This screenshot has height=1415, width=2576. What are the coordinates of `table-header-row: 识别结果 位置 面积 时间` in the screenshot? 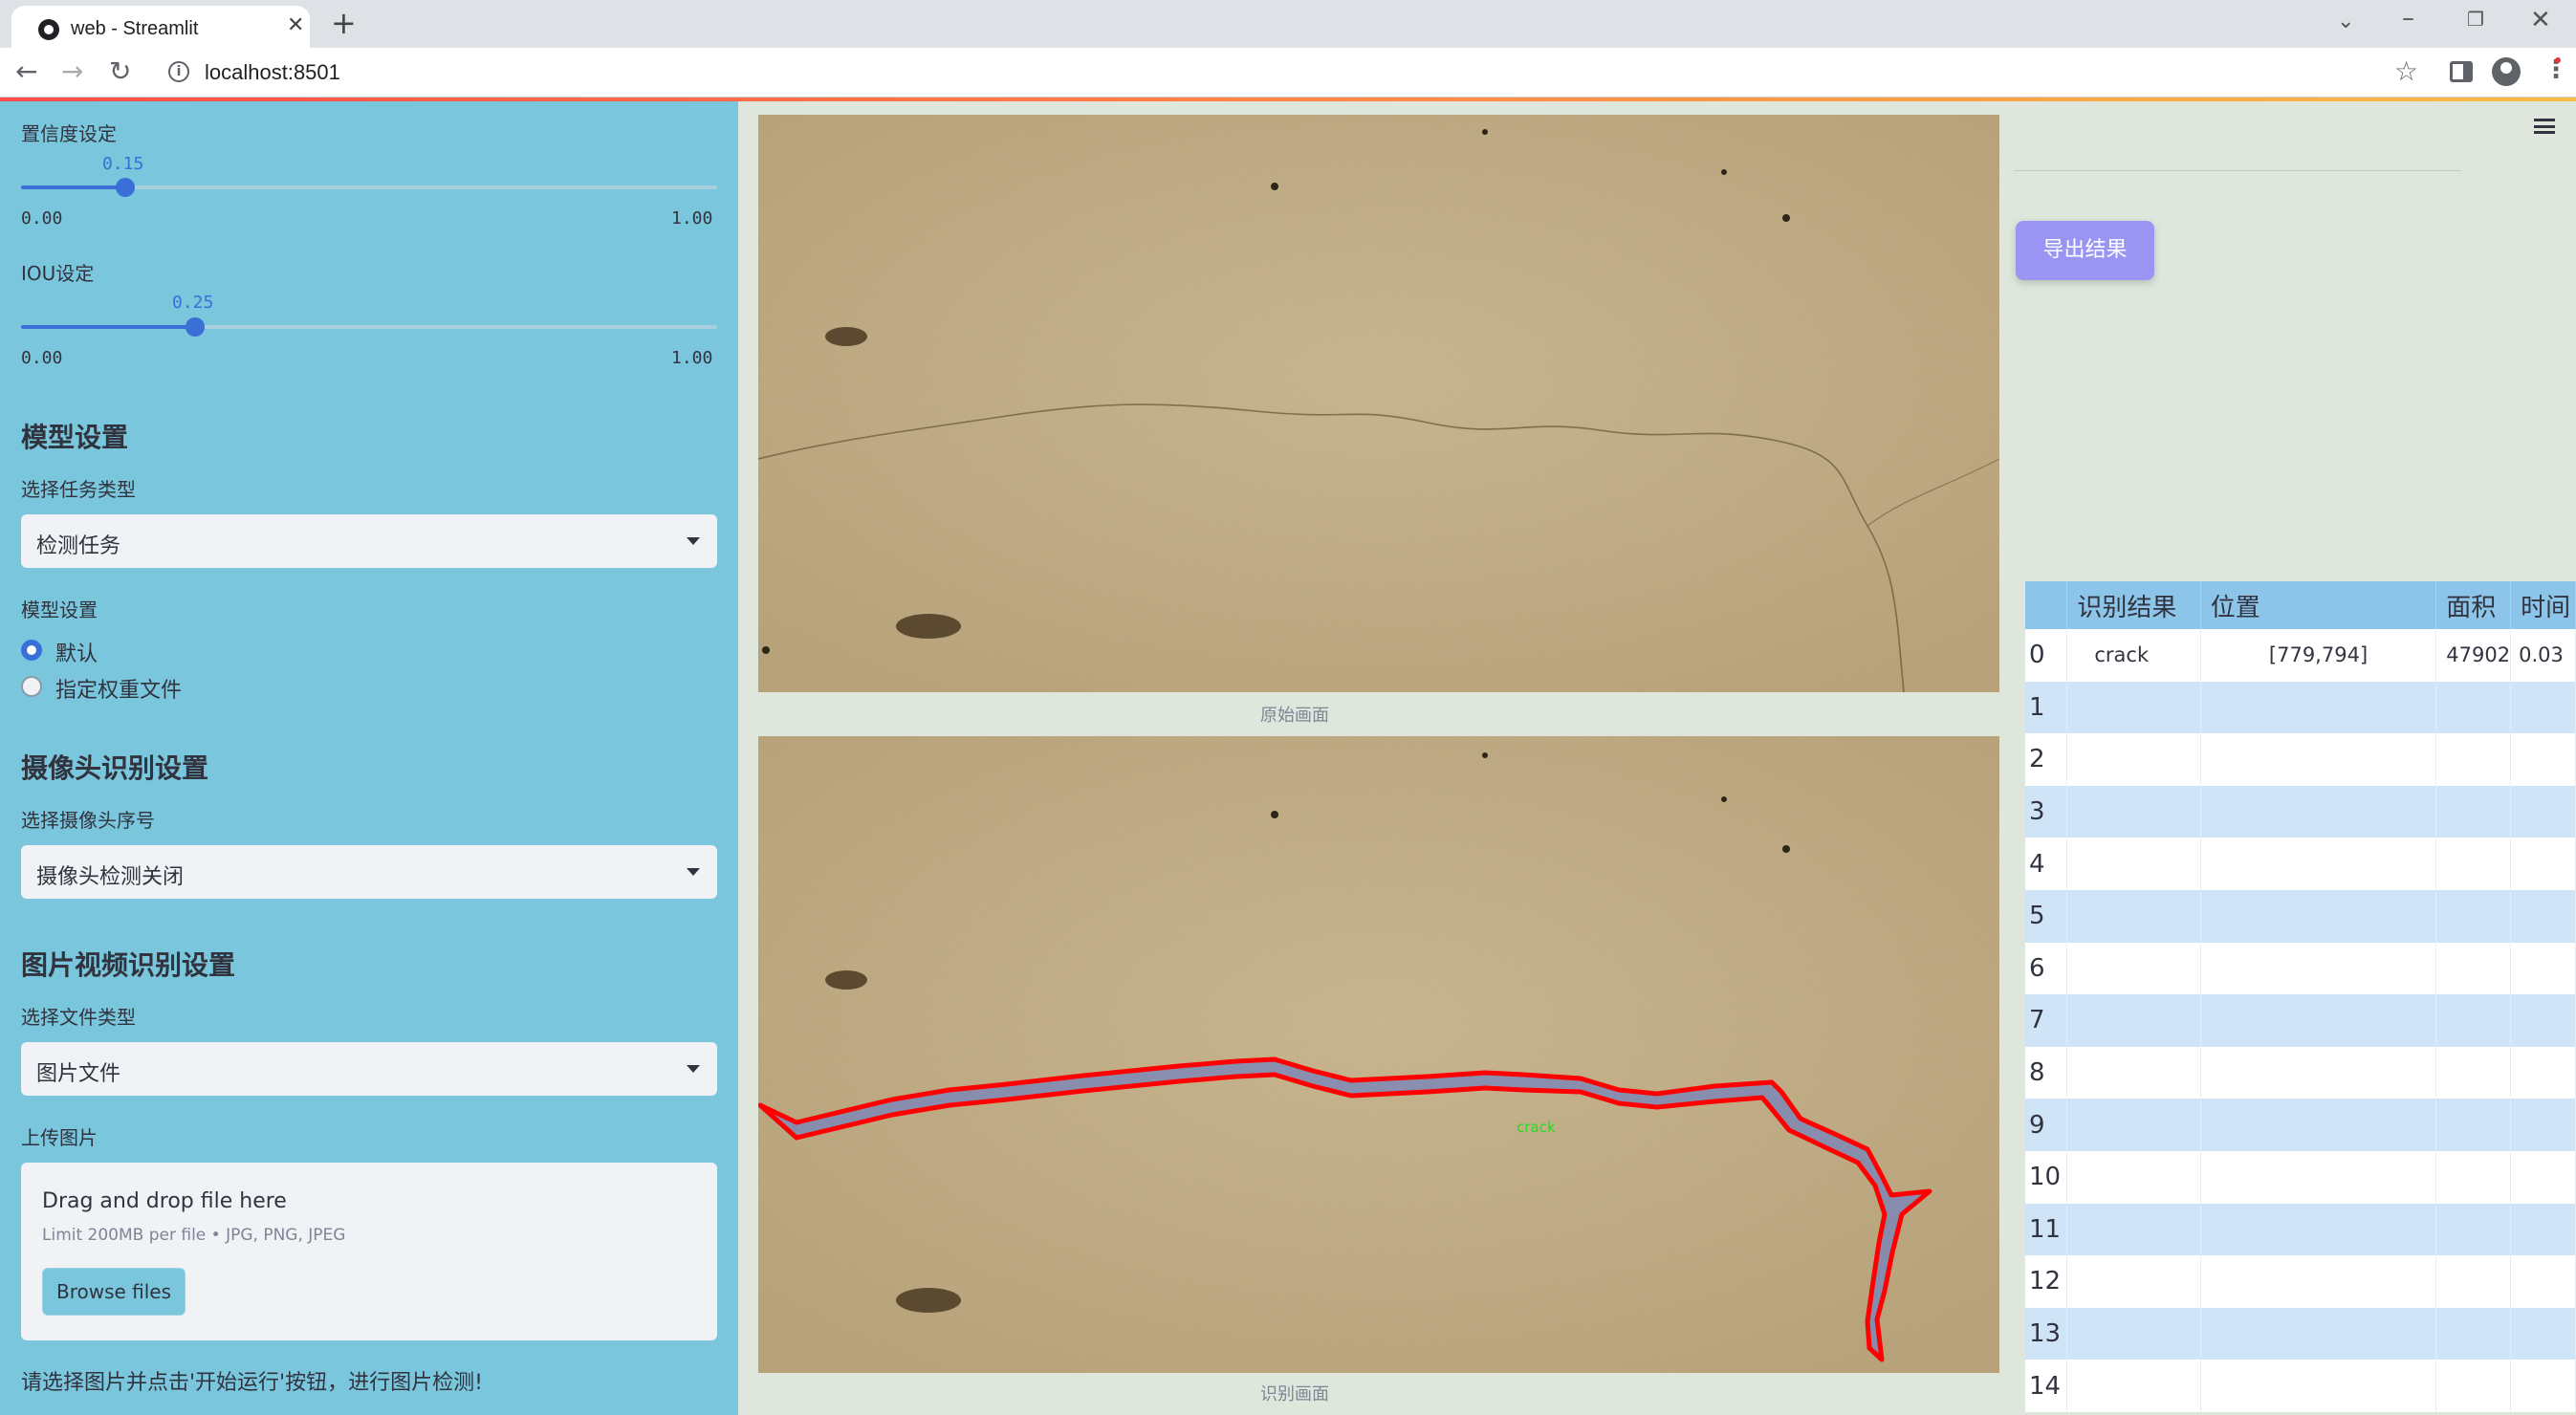 It's located at (2300, 605).